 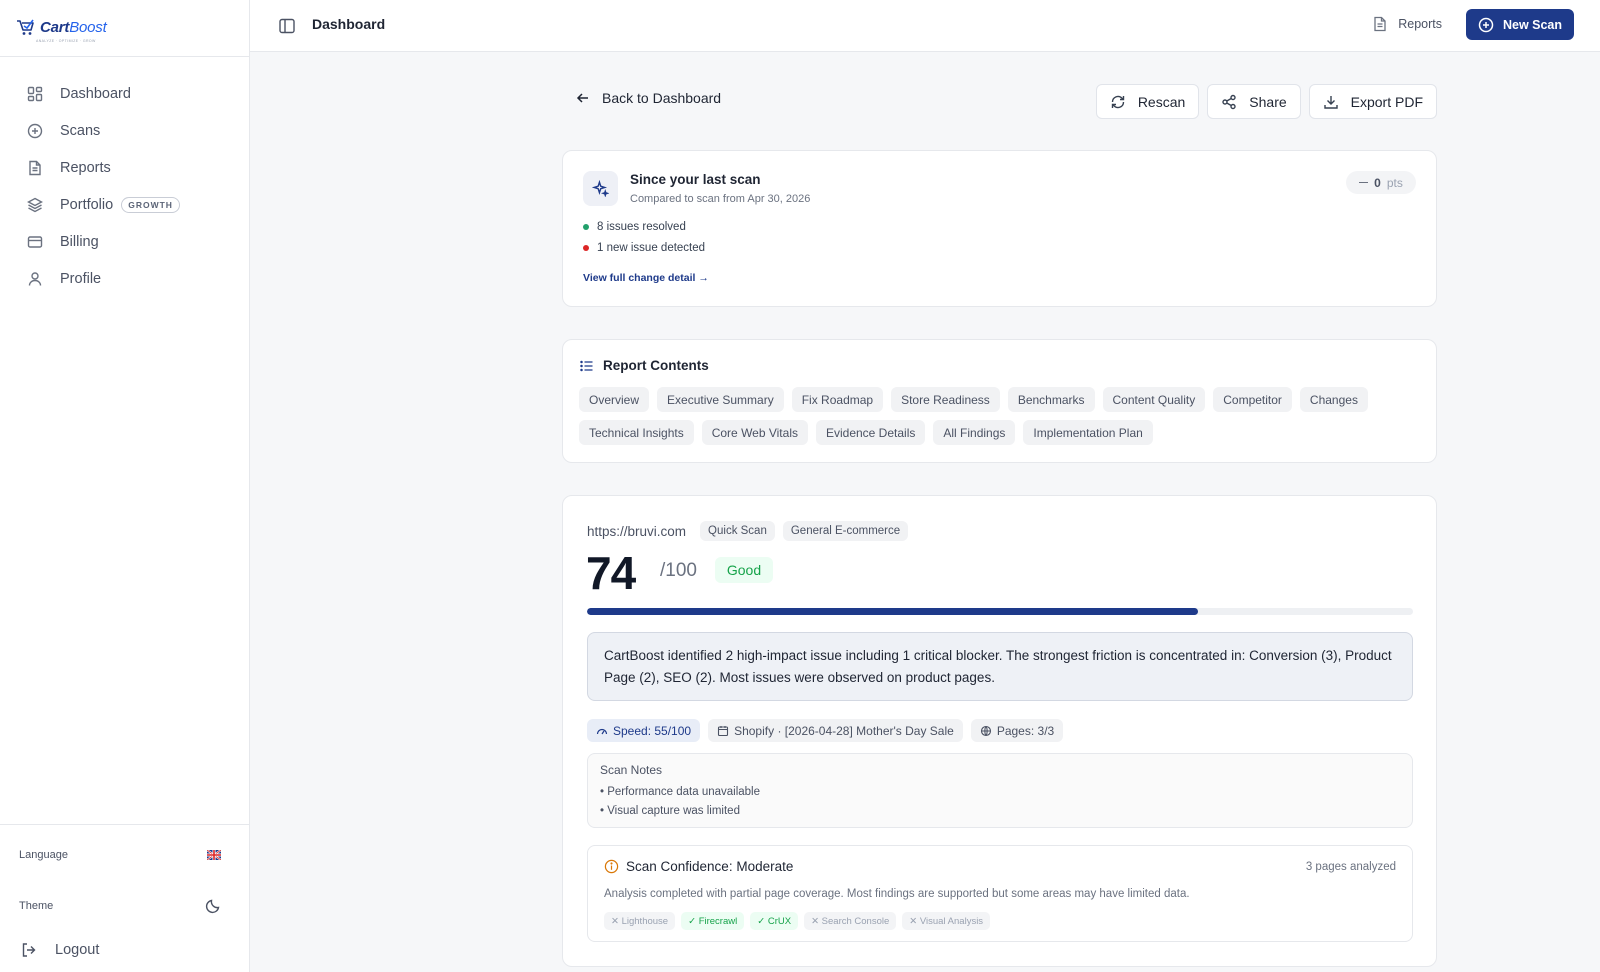 I want to click on moon-icon, so click(x=213, y=906).